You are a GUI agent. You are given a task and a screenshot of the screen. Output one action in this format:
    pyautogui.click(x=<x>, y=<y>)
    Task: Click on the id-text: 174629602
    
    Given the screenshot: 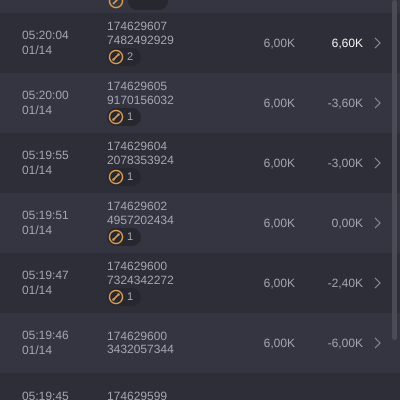 What is the action you would take?
    pyautogui.click(x=137, y=207)
    